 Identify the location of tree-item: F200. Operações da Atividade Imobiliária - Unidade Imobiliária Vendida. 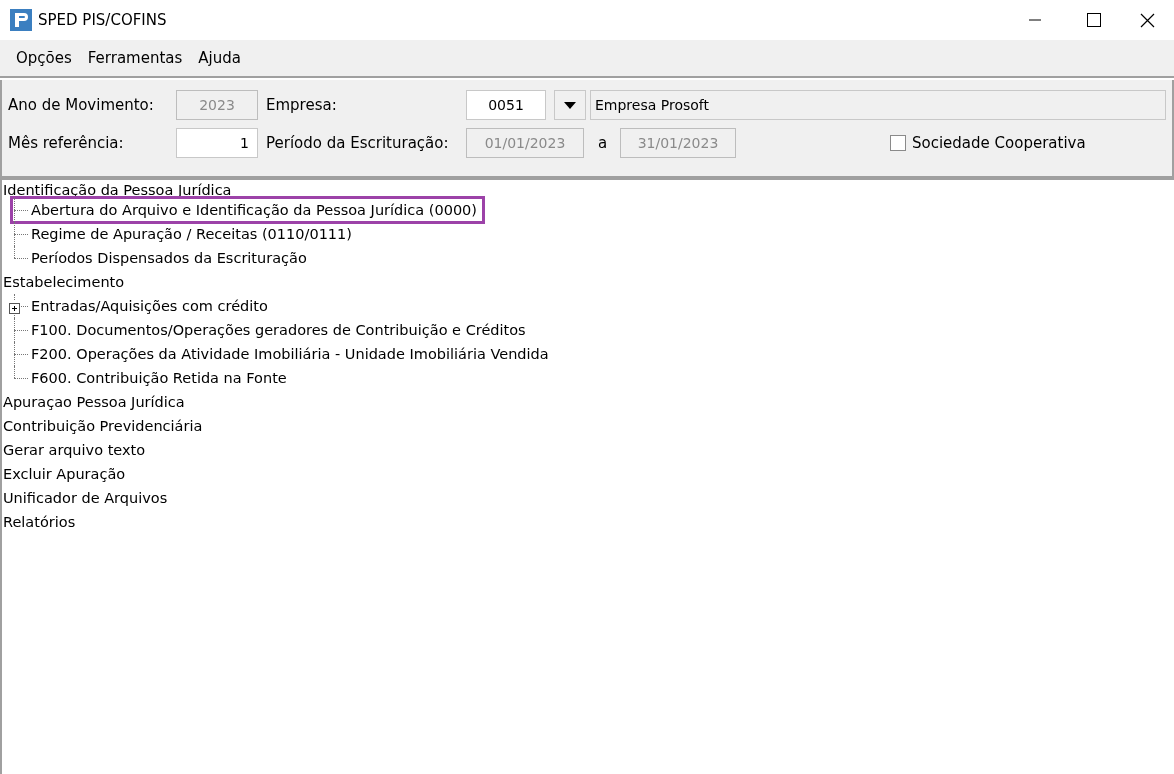
(290, 354).